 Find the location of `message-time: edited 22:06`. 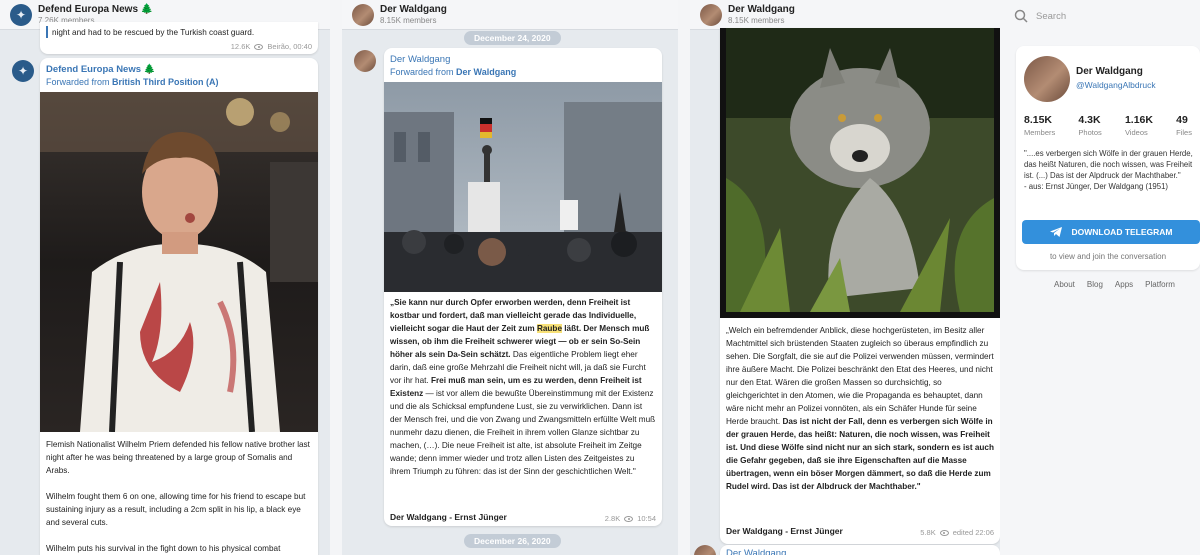

message-time: edited 22:06 is located at coordinates (973, 532).